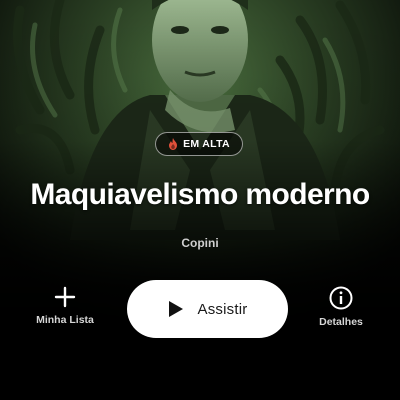 The image size is (400, 400). Describe the element at coordinates (341, 322) in the screenshot. I see `details-label: Detalhes` at that location.